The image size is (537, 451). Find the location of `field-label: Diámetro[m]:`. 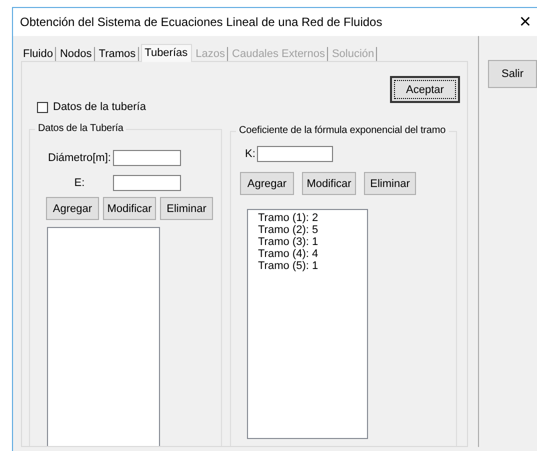

field-label: Diámetro[m]: is located at coordinates (80, 158).